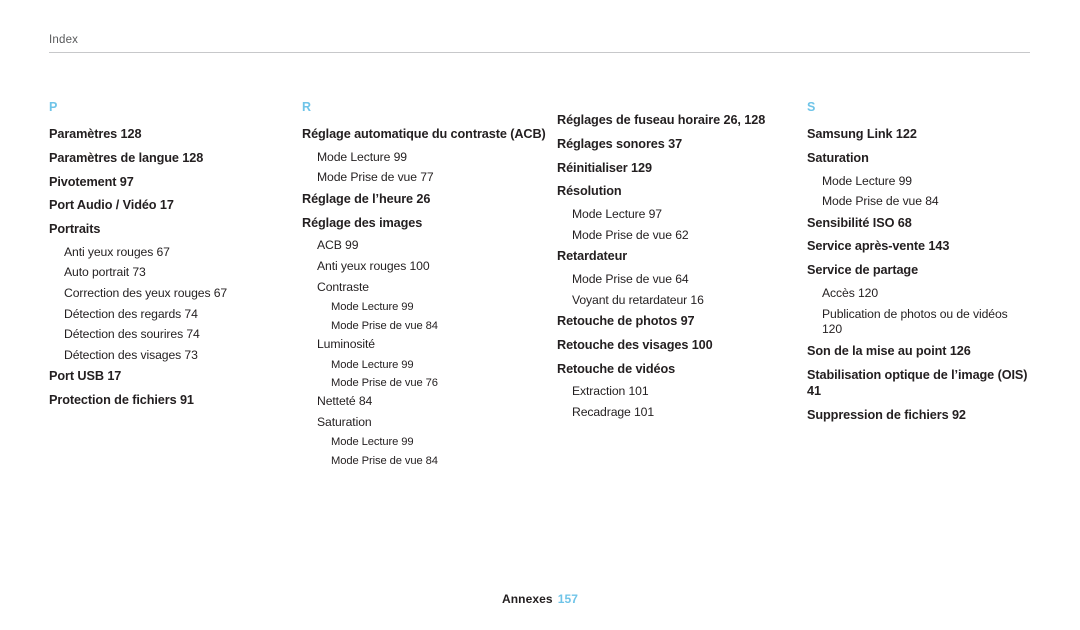 The width and height of the screenshot is (1080, 630). Describe the element at coordinates (345, 401) in the screenshot. I see `index-entry: Netteté 84` at that location.